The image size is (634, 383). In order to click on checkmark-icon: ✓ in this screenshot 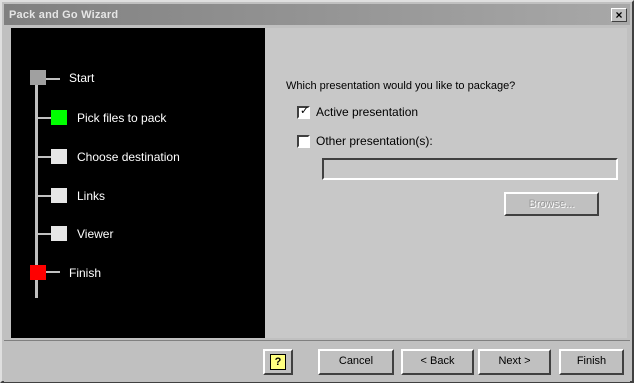, I will do `click(305, 110)`.